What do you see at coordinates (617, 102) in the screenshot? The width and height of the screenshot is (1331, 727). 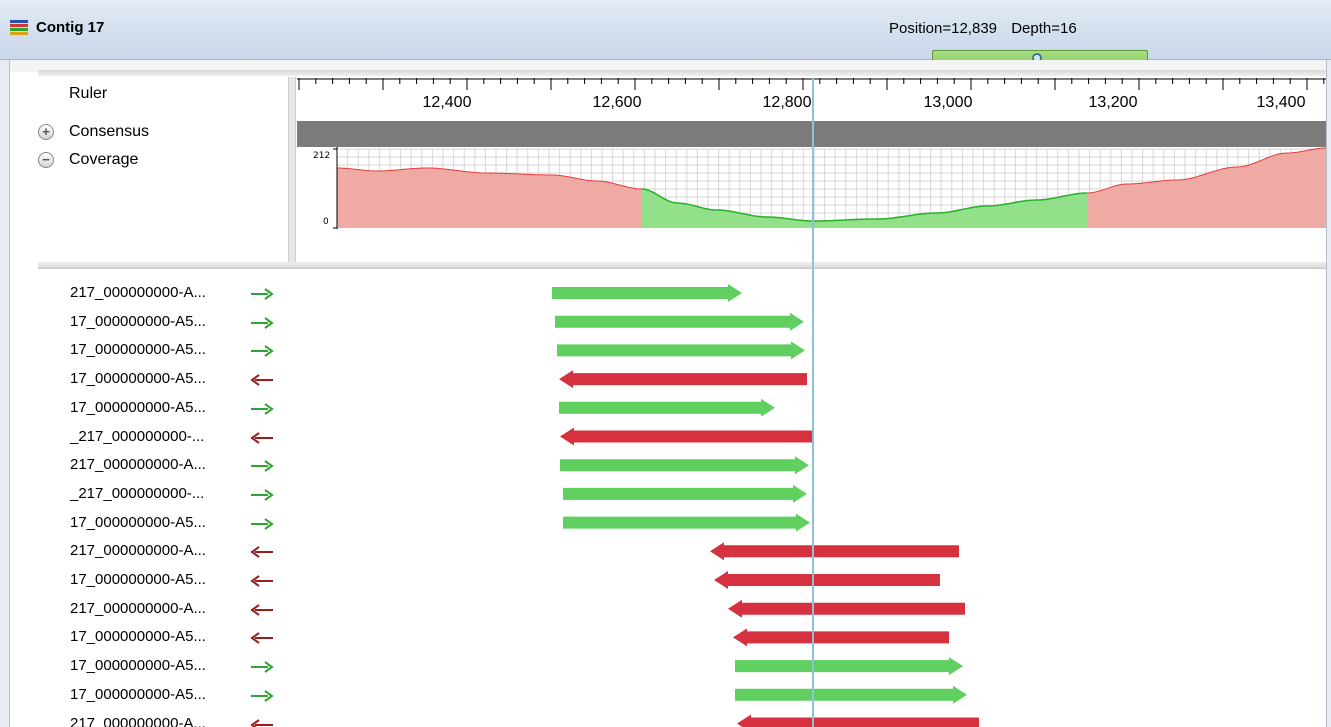 I see `ruler-label: 12,600` at bounding box center [617, 102].